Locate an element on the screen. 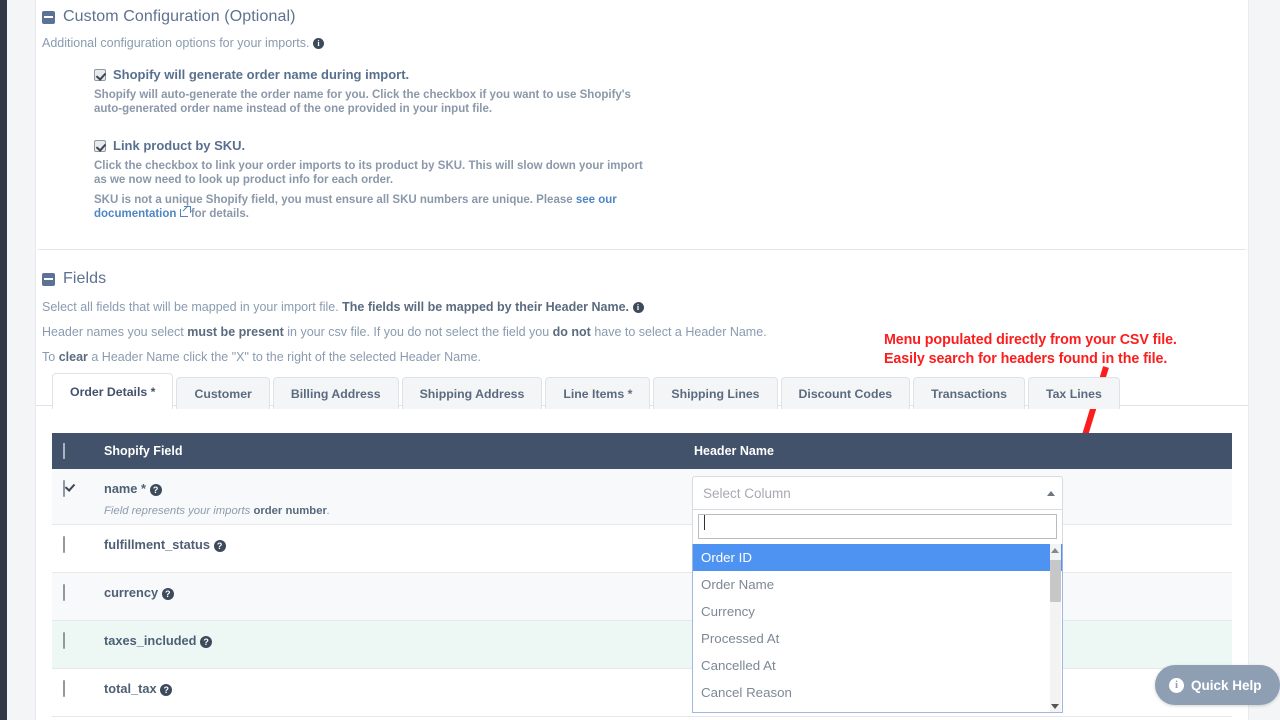  text-cursor is located at coordinates (704, 522).